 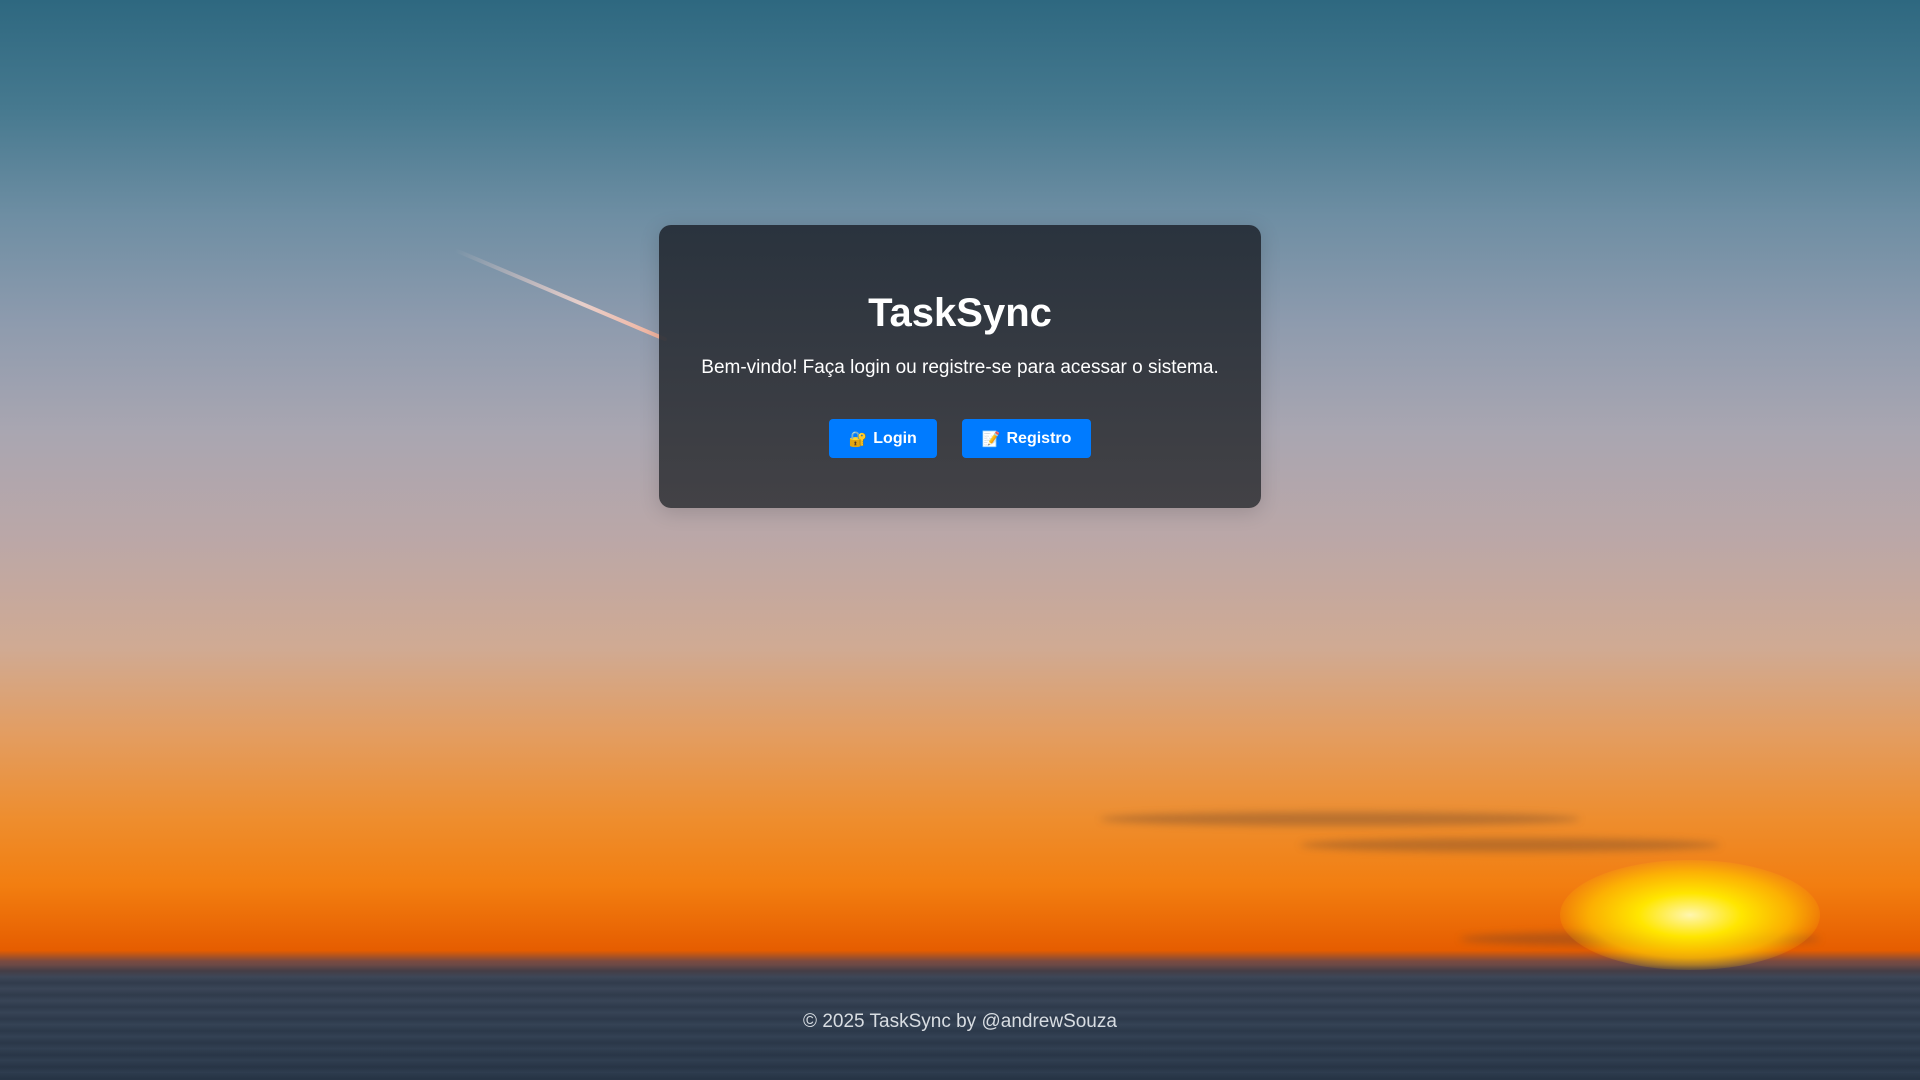 I want to click on contrail-decoration, so click(x=561, y=295).